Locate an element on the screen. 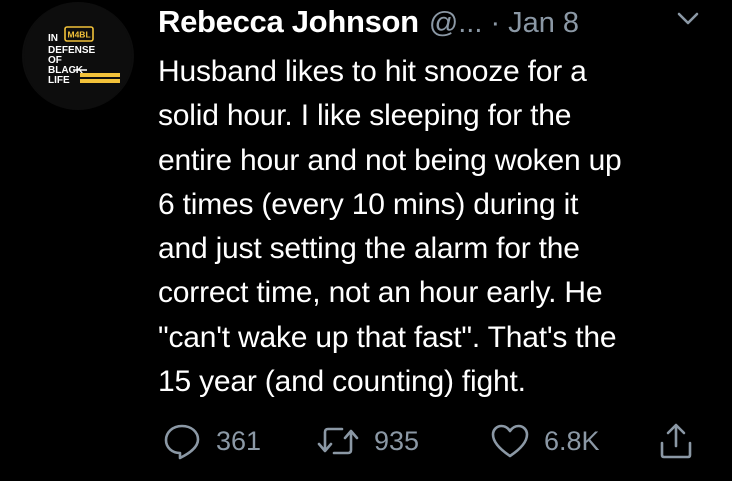 The image size is (732, 481). avatar: IN M4BL DEFENSE OF BLACK LIFE is located at coordinates (78, 56).